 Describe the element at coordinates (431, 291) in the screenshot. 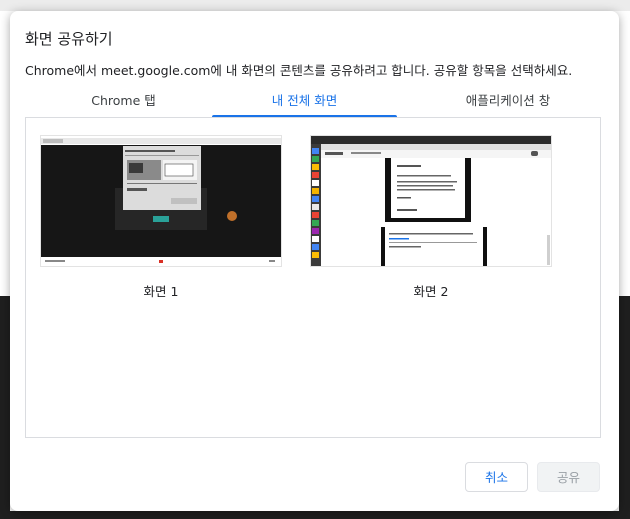

I see `screen-2-label: 화면 2` at that location.